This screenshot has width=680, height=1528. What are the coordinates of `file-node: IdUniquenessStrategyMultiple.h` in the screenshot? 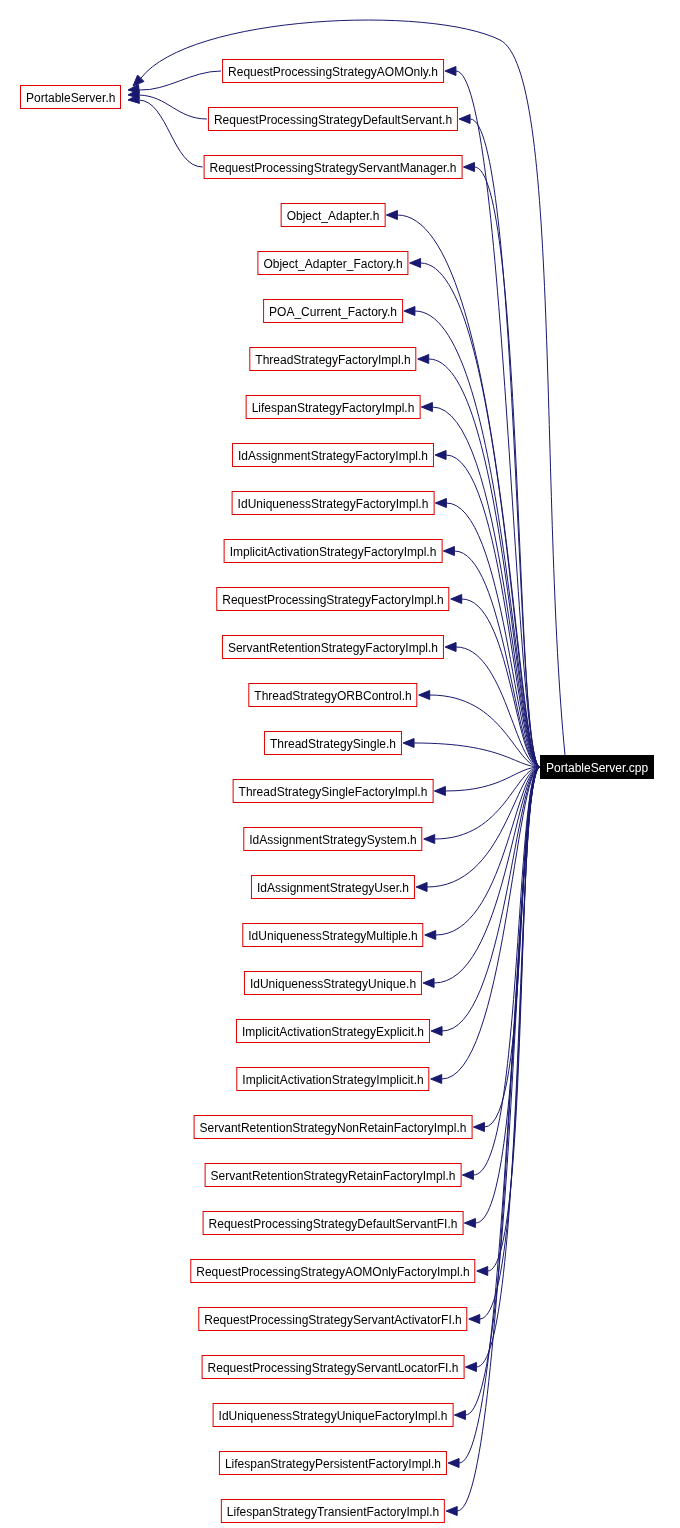 It's located at (333, 935).